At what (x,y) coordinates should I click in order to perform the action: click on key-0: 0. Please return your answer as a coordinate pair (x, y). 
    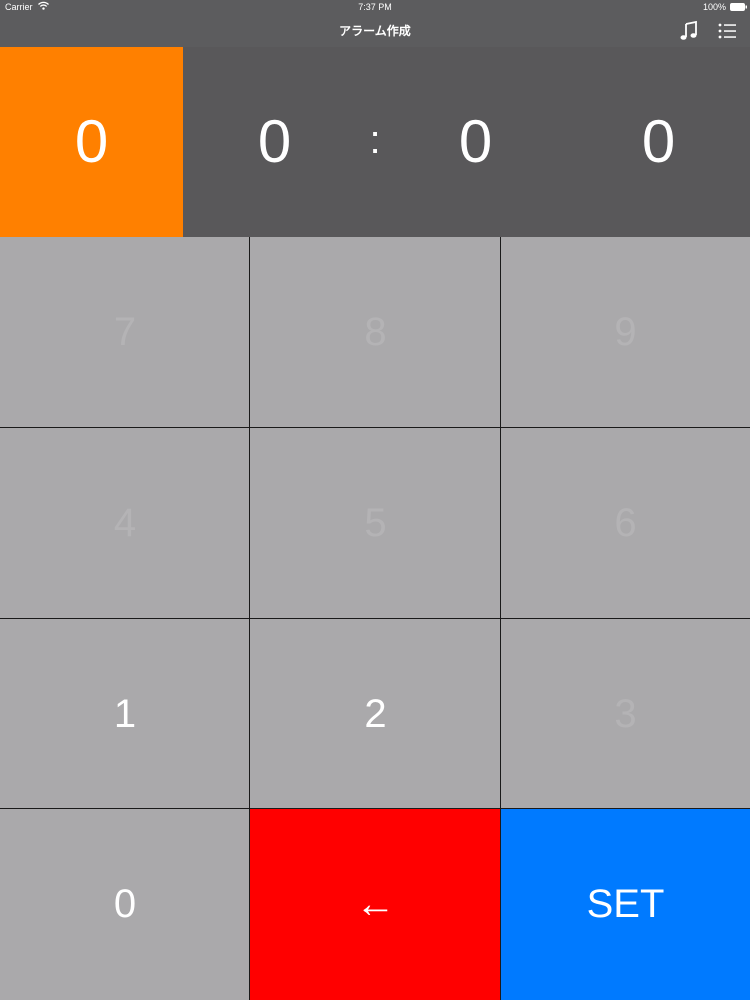
    Looking at the image, I should click on (125, 904).